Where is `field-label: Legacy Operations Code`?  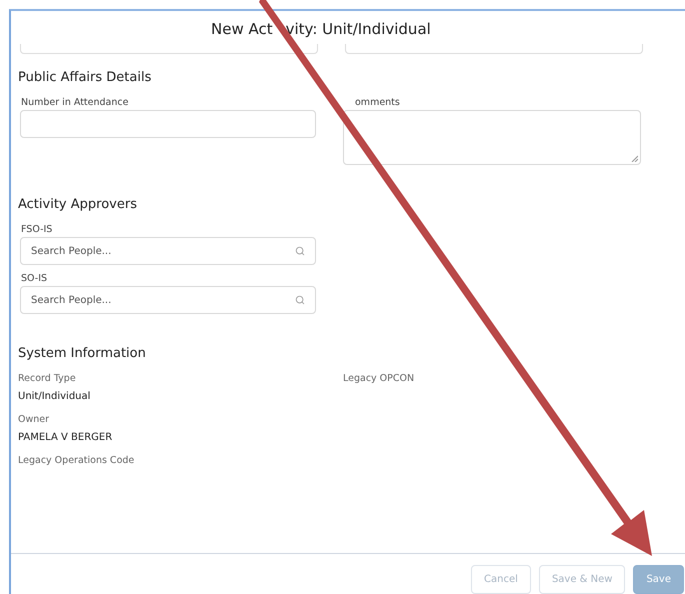
field-label: Legacy Operations Code is located at coordinates (77, 460).